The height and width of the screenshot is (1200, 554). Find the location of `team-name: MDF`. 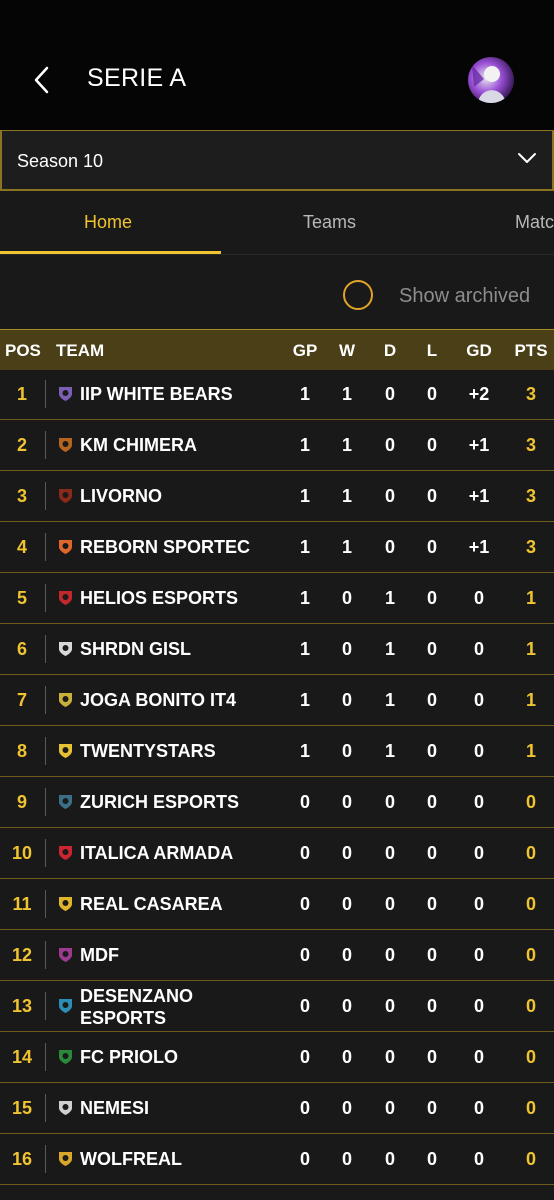

team-name: MDF is located at coordinates (99, 955).